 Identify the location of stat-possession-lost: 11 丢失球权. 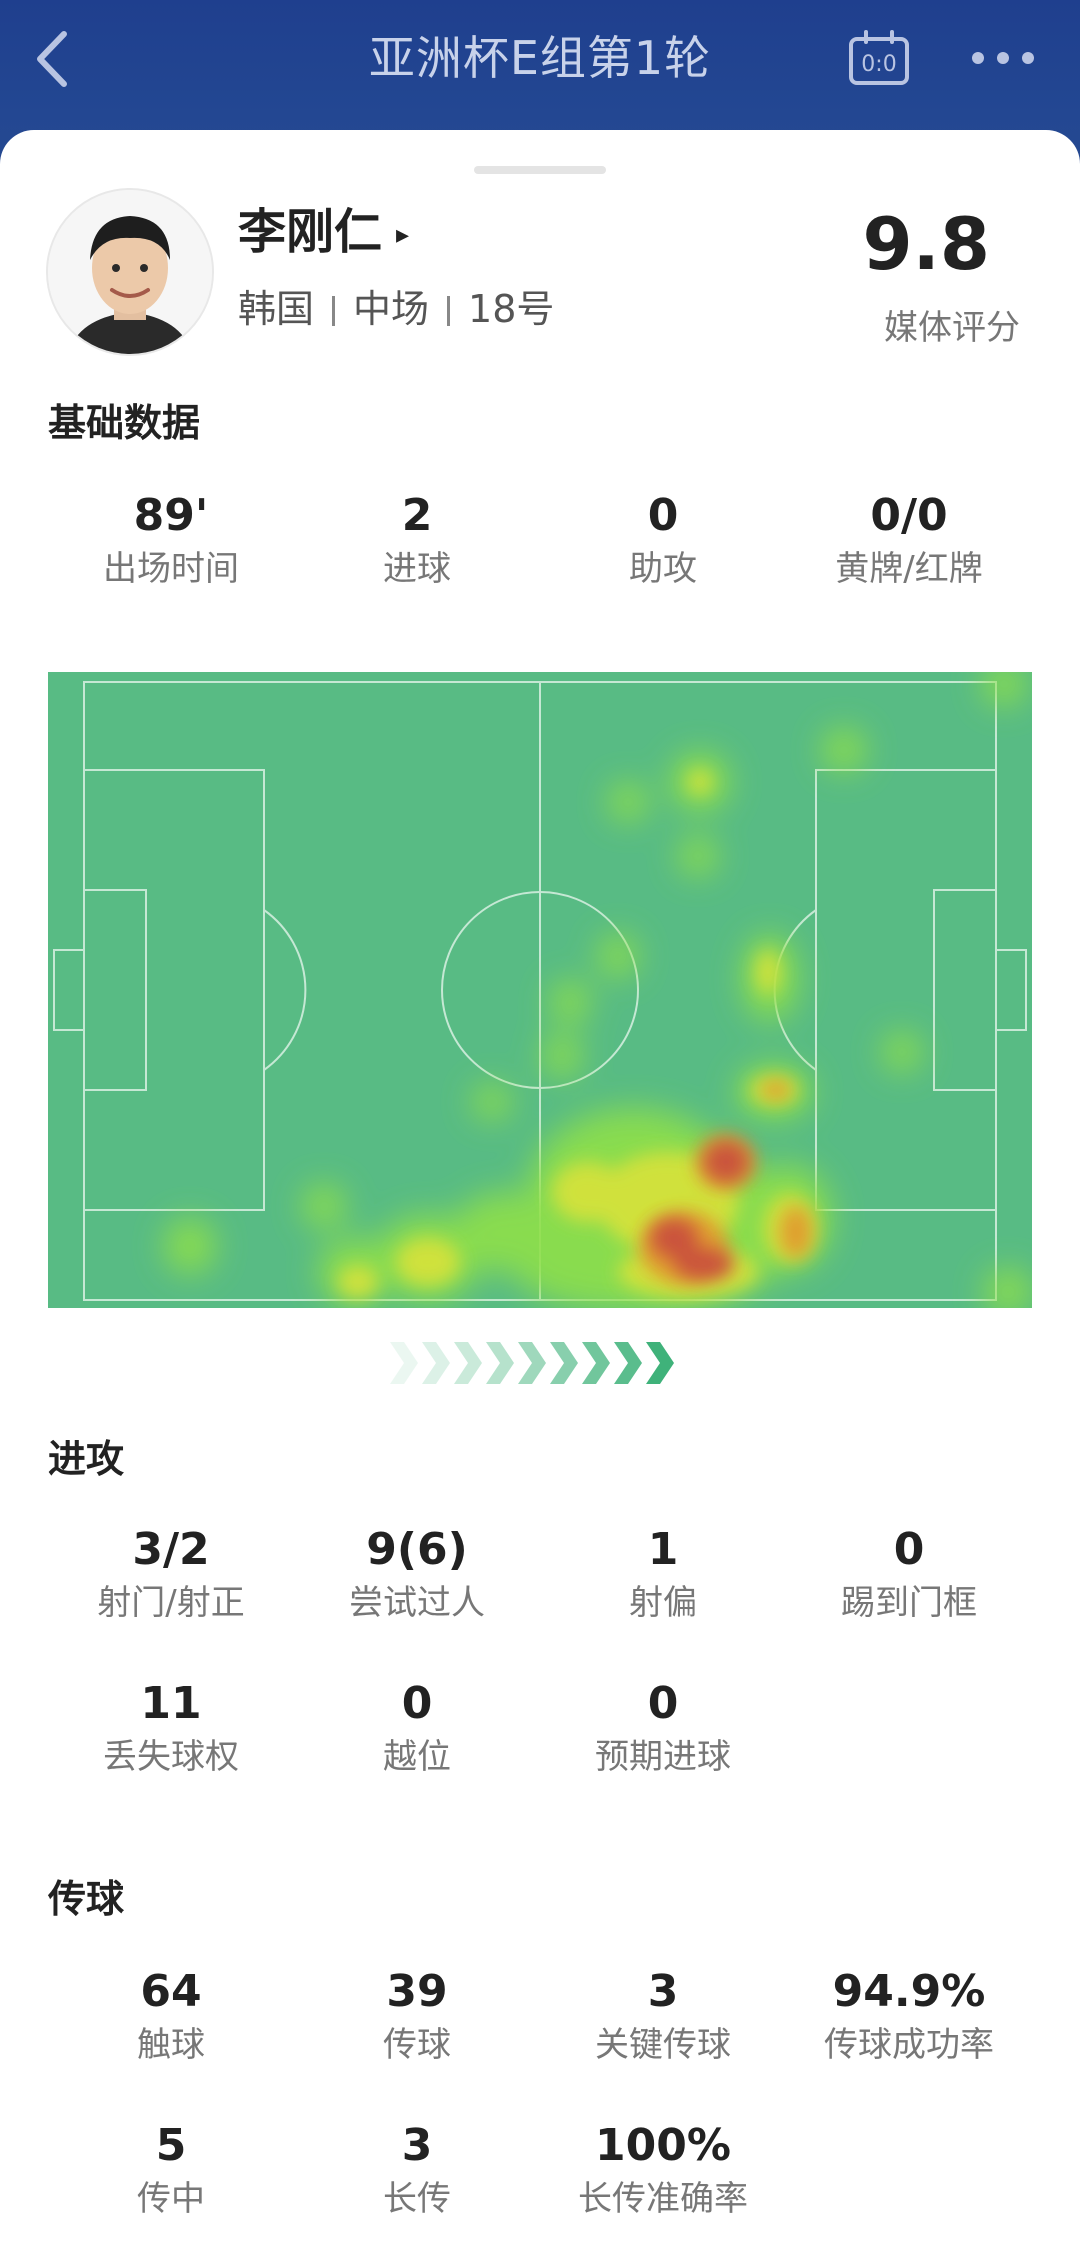
(171, 1729).